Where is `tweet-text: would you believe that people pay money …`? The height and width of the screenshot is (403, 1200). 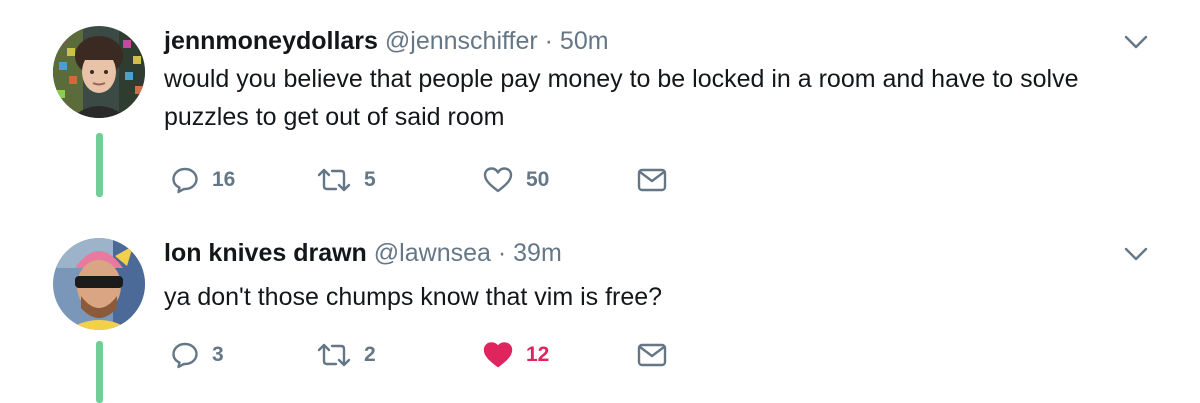
tweet-text: would you believe that people pay money … is located at coordinates (621, 98).